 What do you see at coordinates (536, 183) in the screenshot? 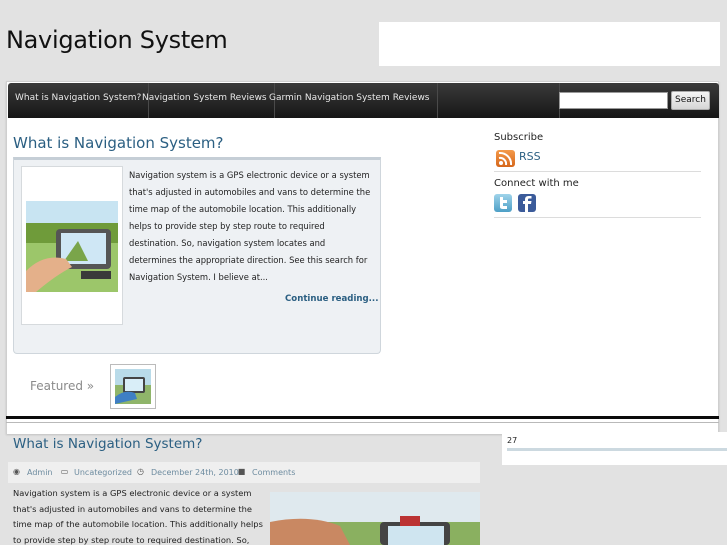
I see `connect-heading: Connect with me` at bounding box center [536, 183].